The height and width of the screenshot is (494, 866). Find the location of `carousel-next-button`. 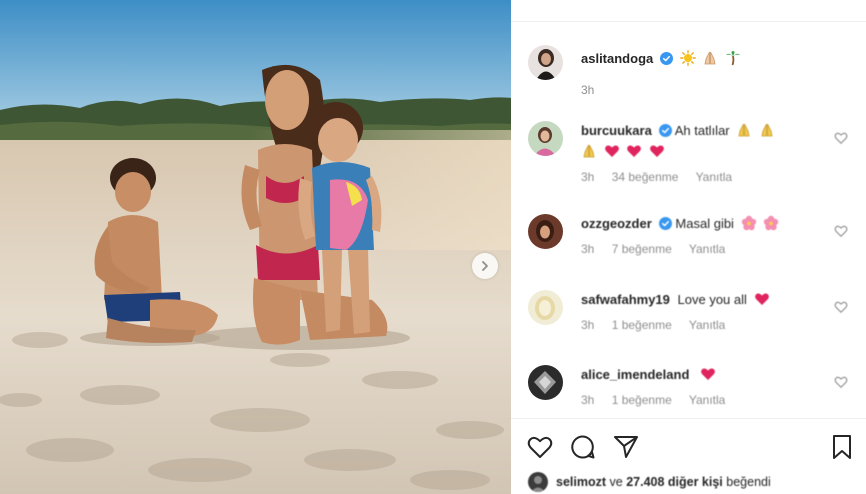

carousel-next-button is located at coordinates (485, 266).